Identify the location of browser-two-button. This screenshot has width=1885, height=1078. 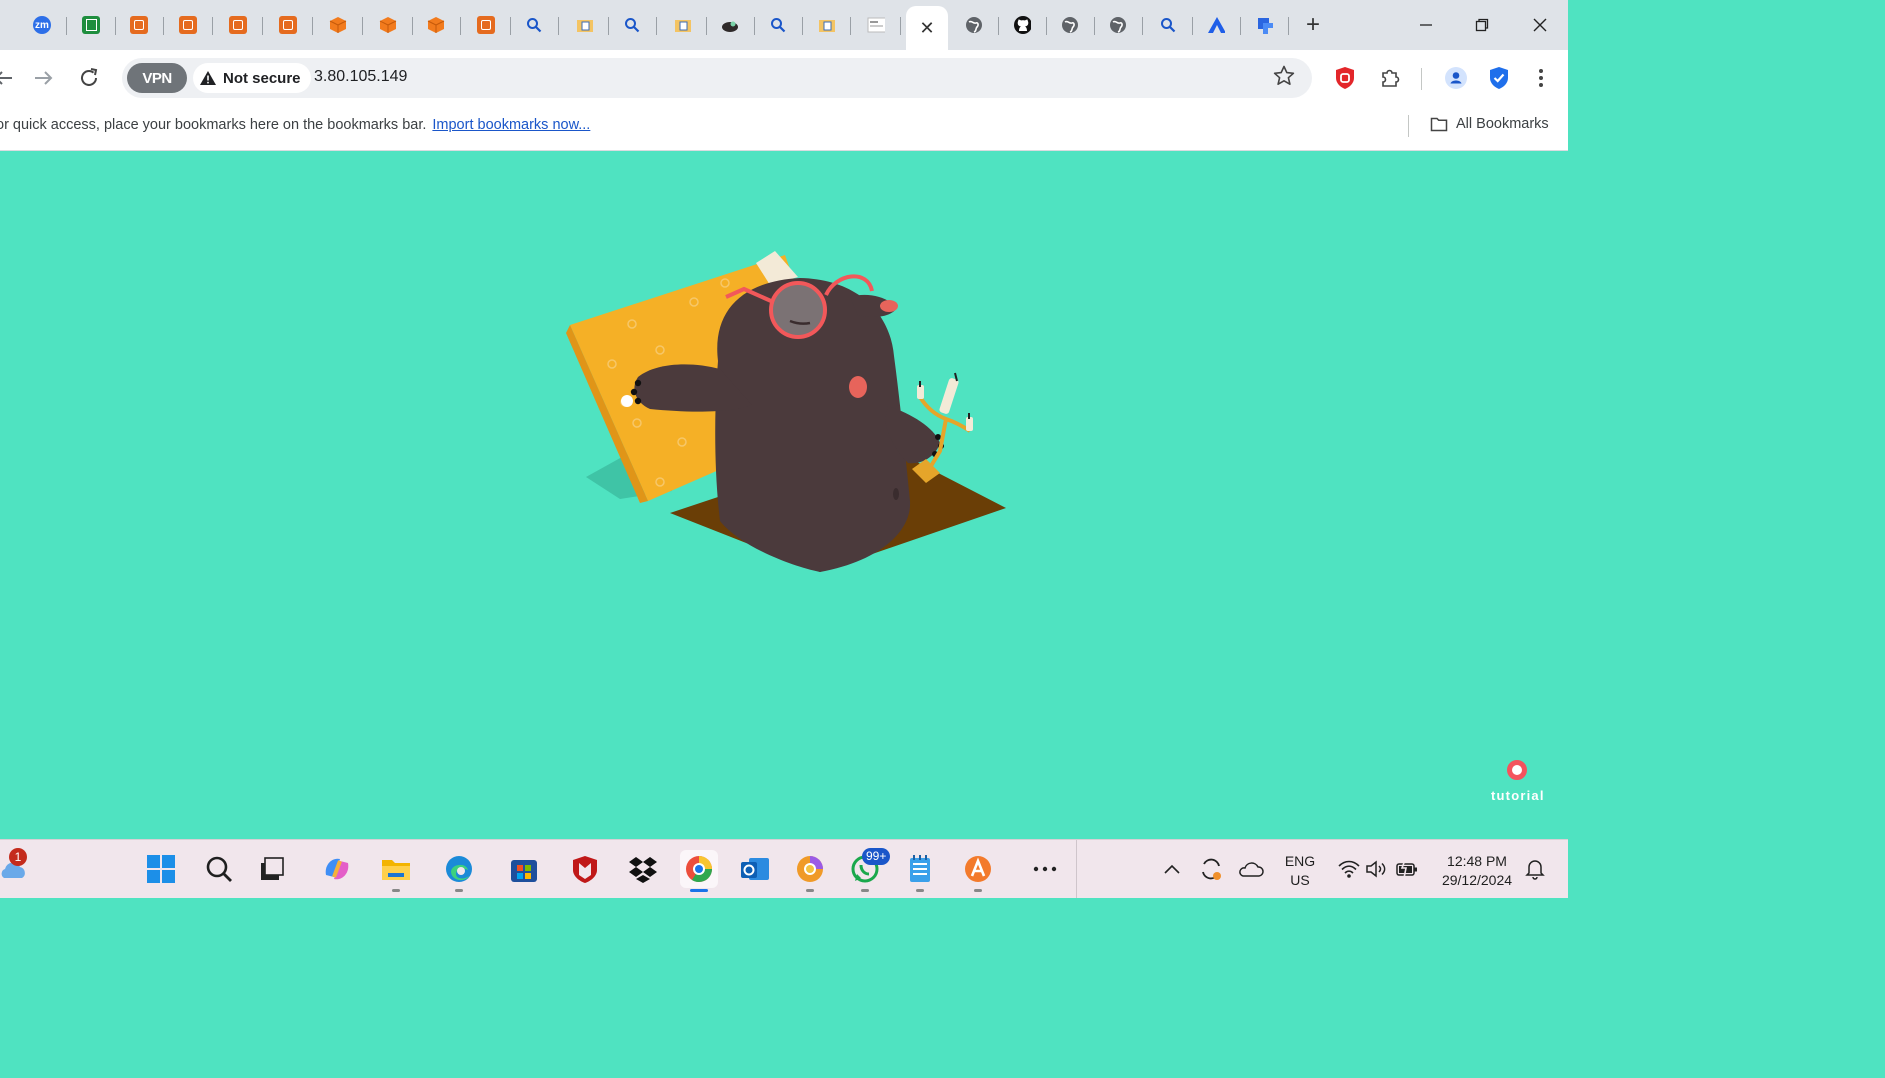
(810, 871).